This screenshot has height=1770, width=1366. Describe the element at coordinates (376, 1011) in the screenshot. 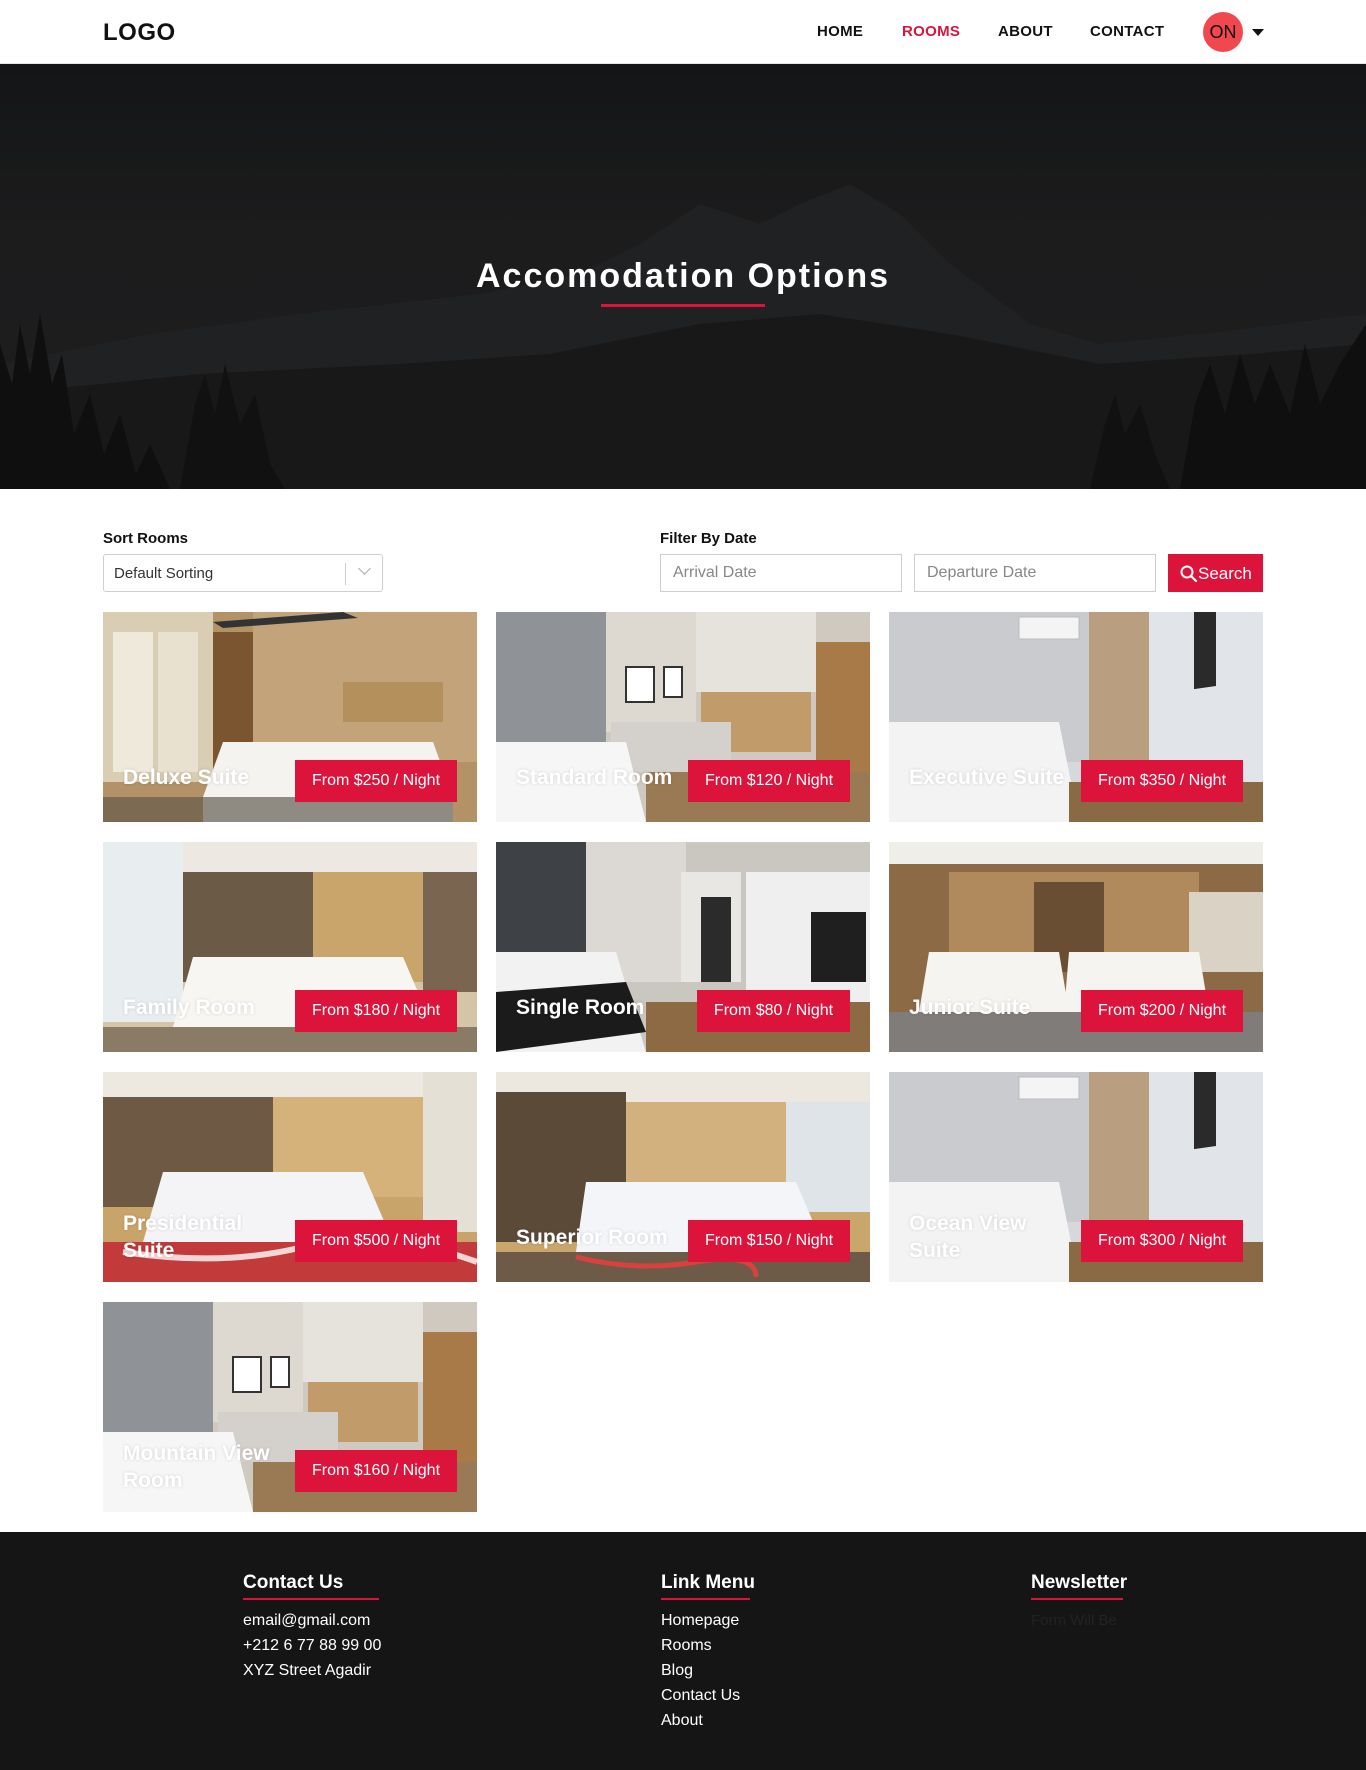

I see `price-tag: From $180 / Night` at that location.